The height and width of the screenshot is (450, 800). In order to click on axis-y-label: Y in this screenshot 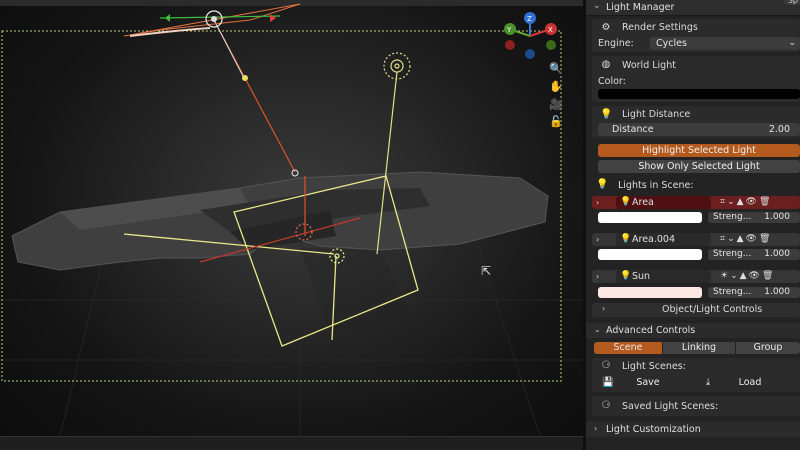, I will do `click(509, 30)`.